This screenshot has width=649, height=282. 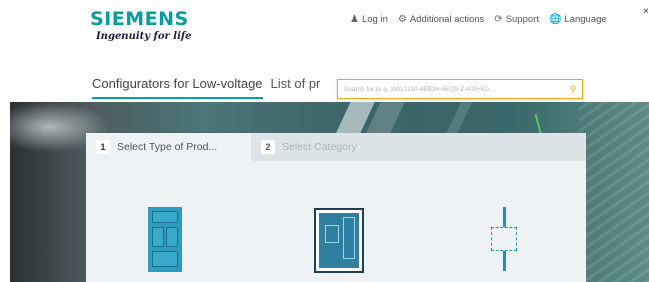 What do you see at coordinates (374, 19) in the screenshot?
I see `login-label: Log in` at bounding box center [374, 19].